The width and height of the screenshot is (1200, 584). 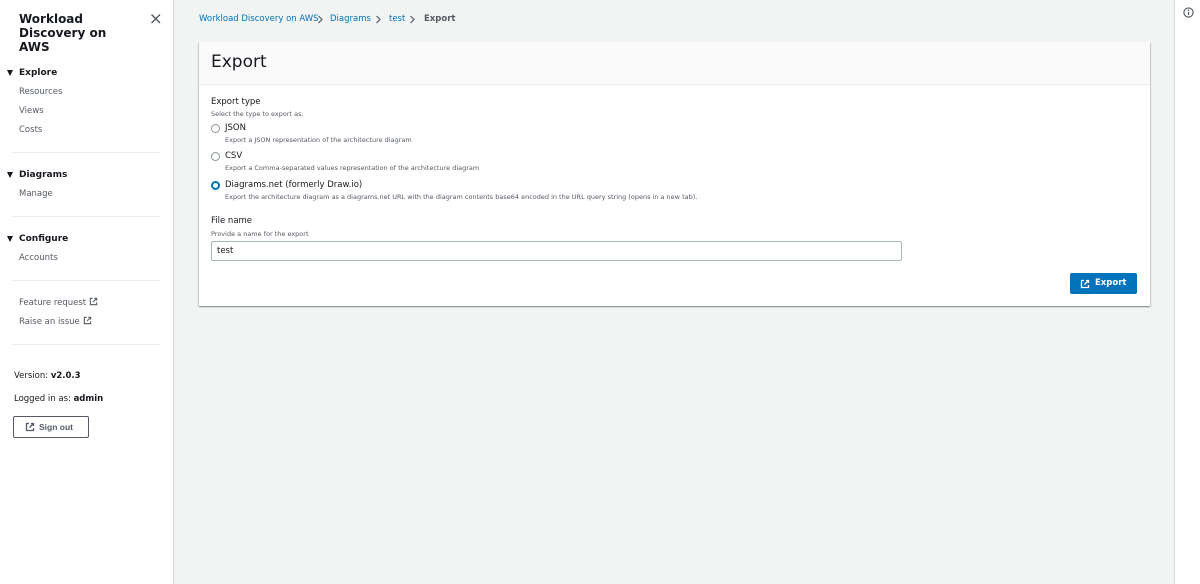 I want to click on export-button: Export, so click(x=1103, y=283).